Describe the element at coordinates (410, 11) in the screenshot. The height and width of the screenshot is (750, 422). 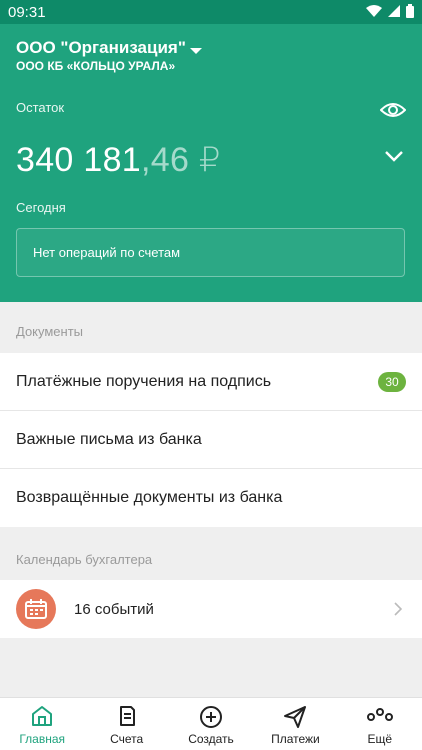
I see `battery-icon` at that location.